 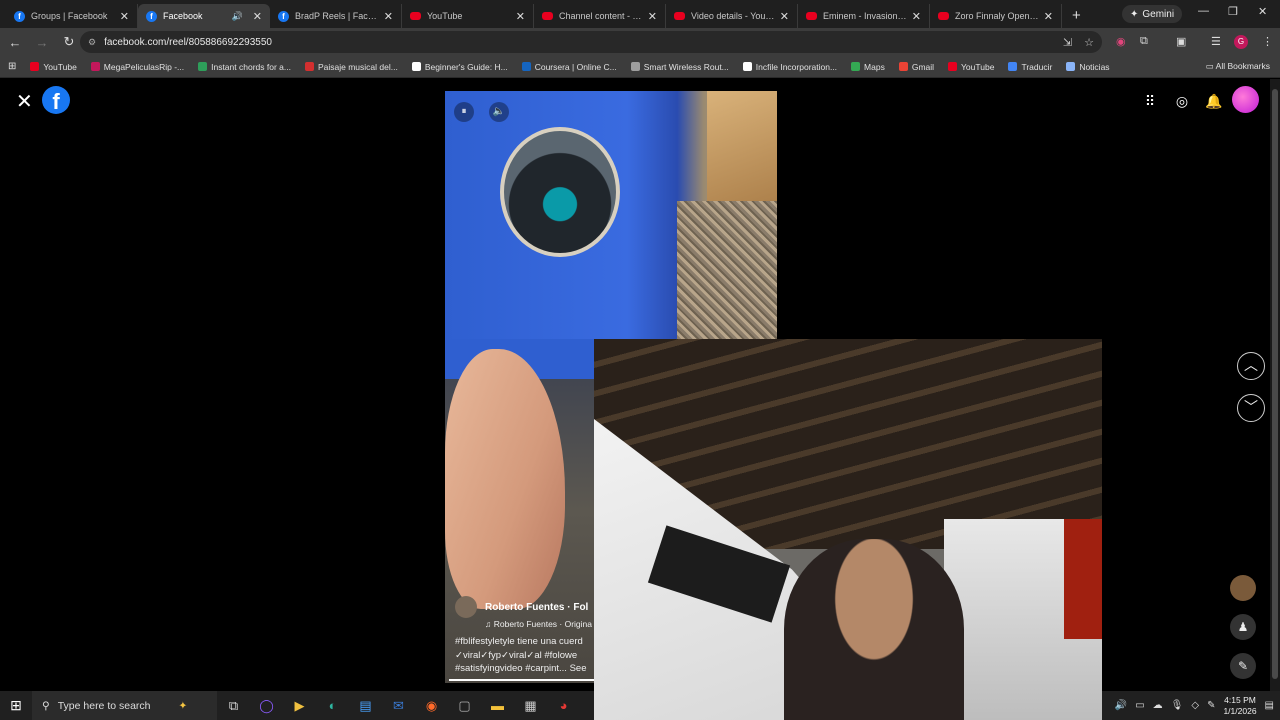 I want to click on pause-icon: ⏸, so click(x=464, y=112).